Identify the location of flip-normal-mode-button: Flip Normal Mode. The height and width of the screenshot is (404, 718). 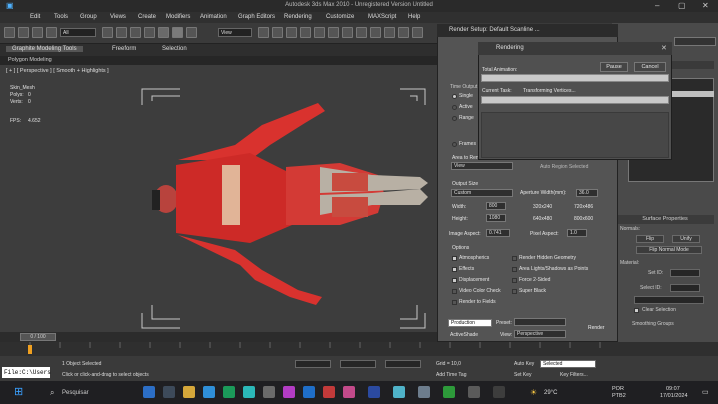
(669, 250).